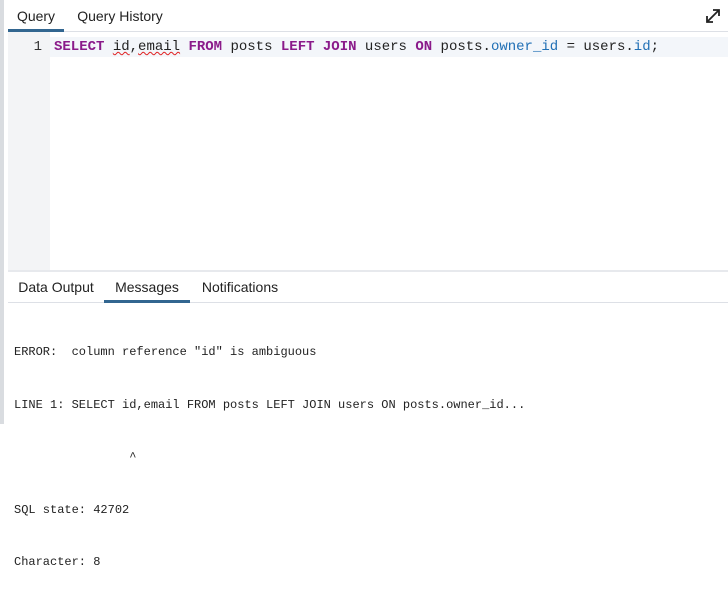  Describe the element at coordinates (79, 47) in the screenshot. I see `code-token-keyword: SELECT` at that location.